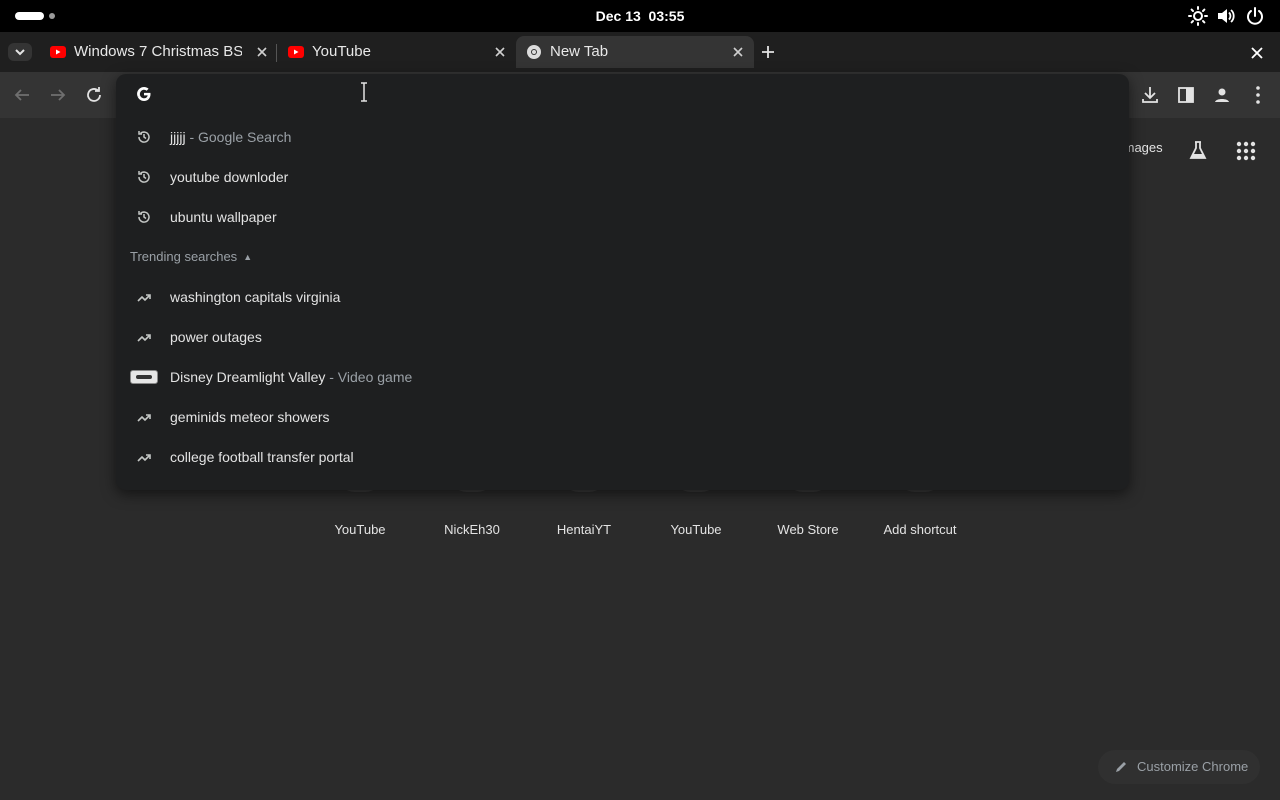  I want to click on chrome-icon, so click(534, 52).